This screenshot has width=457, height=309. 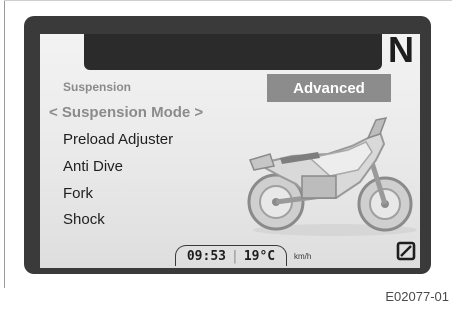 What do you see at coordinates (406, 251) in the screenshot?
I see `zero-speed-icon` at bounding box center [406, 251].